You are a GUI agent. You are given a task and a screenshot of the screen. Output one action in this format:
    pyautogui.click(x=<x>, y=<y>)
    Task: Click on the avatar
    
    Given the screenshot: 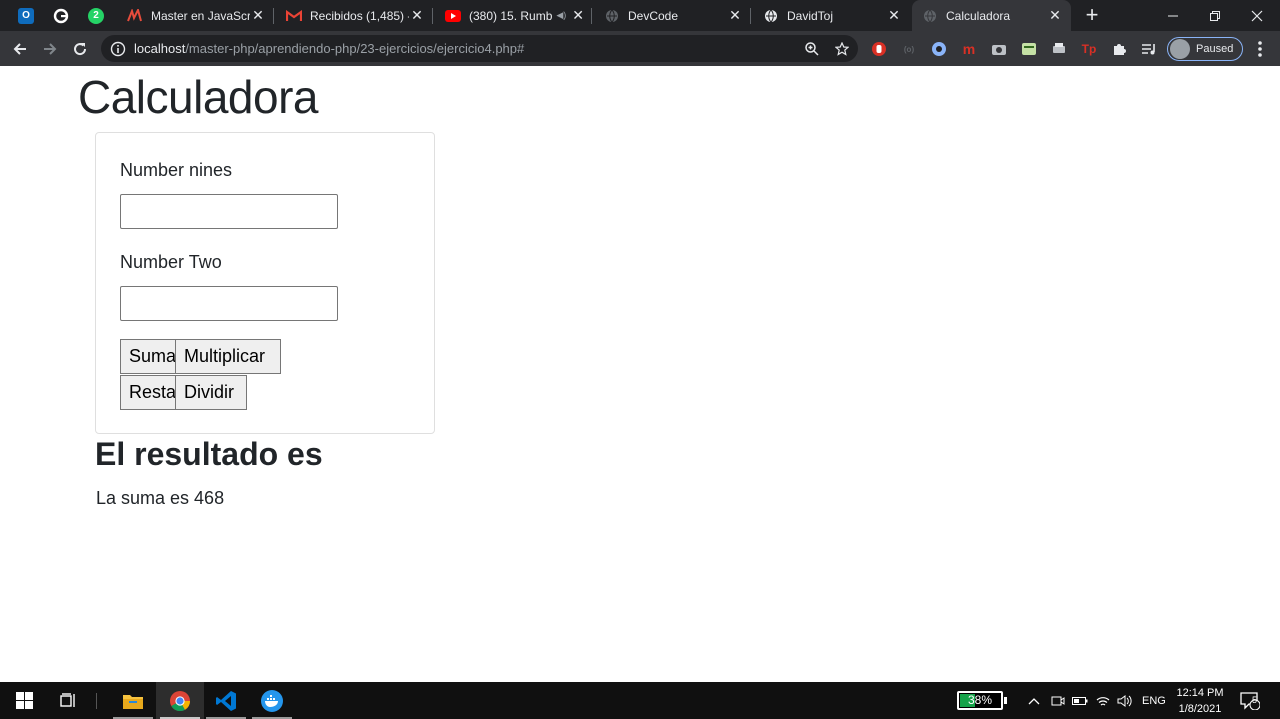 What is the action you would take?
    pyautogui.click(x=1180, y=49)
    